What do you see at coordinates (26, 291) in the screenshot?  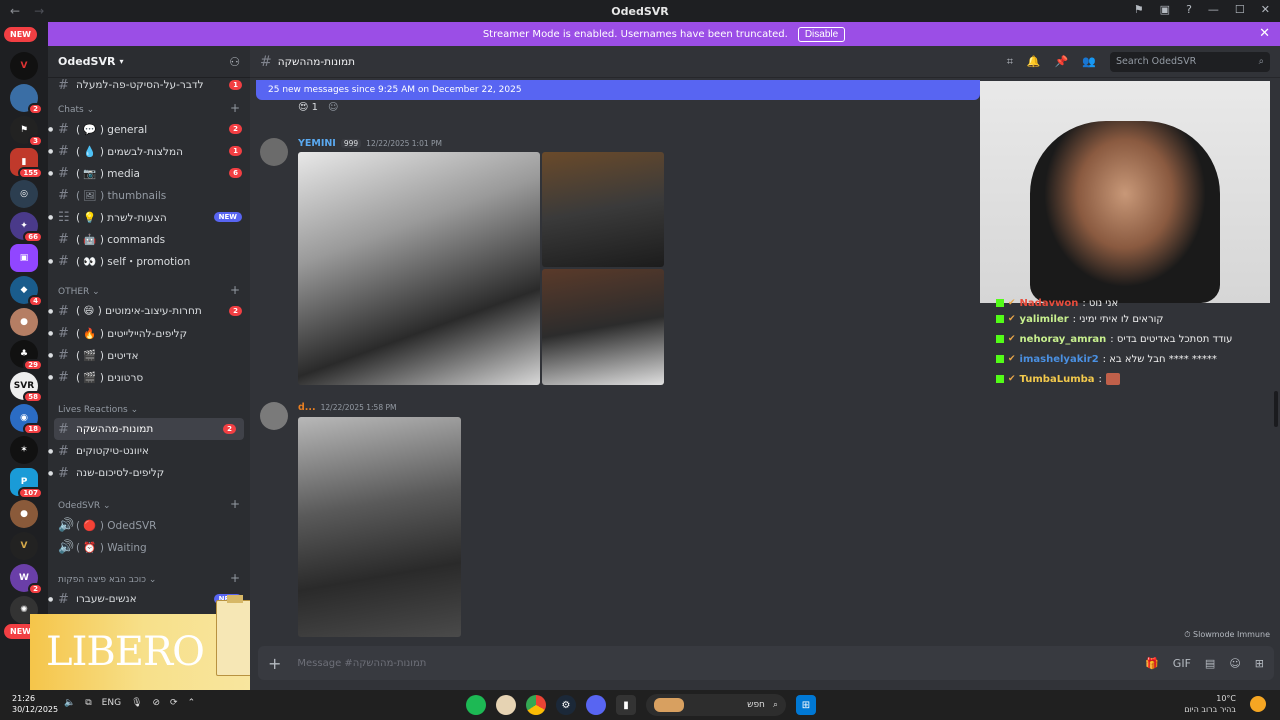 I see `server-icon: ◆ 4` at bounding box center [26, 291].